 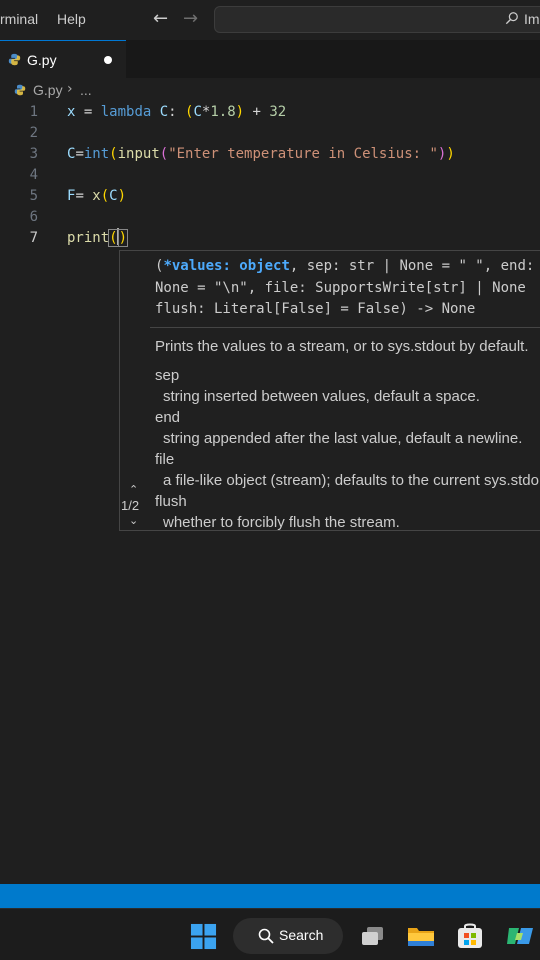 I want to click on overload-counter: 1/2, so click(x=130, y=505).